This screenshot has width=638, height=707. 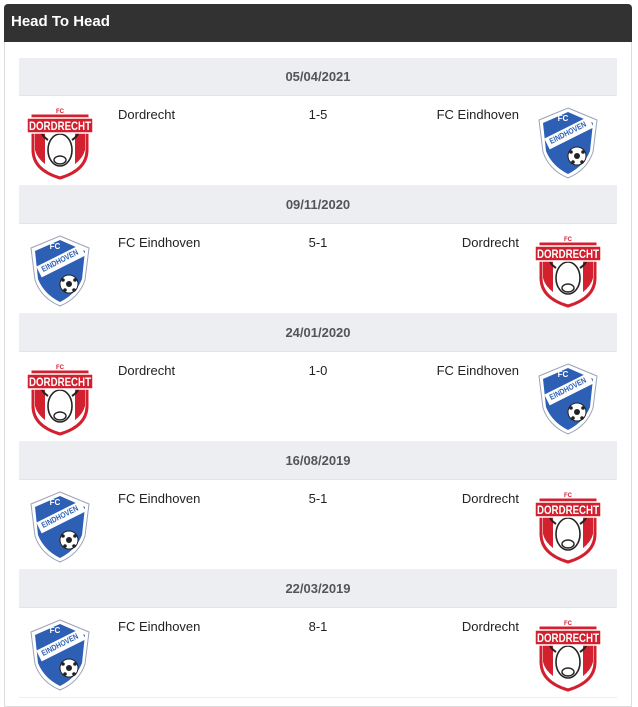 I want to click on match-score: 1-0, so click(x=318, y=370).